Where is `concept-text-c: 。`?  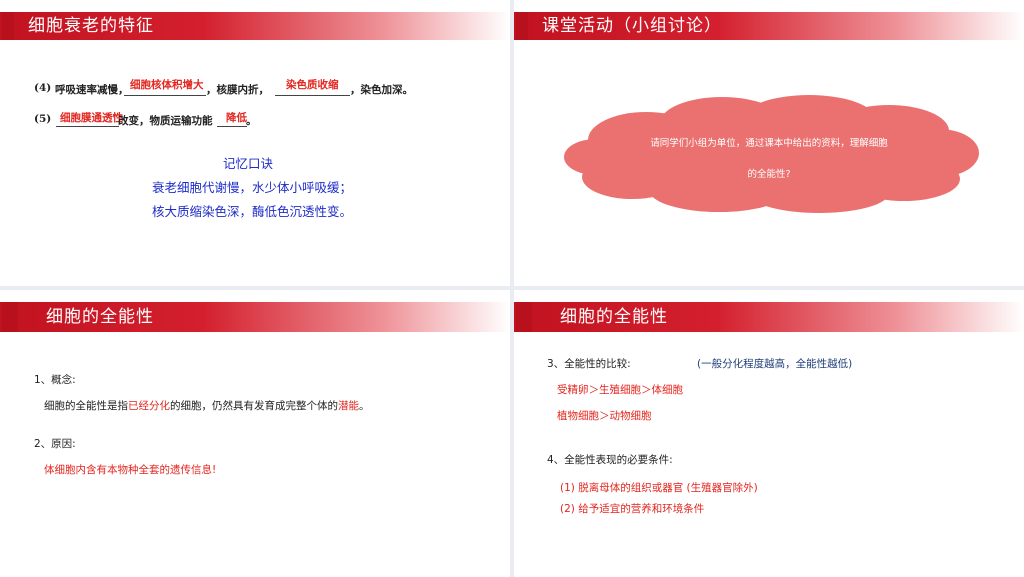 concept-text-c: 。 is located at coordinates (364, 406).